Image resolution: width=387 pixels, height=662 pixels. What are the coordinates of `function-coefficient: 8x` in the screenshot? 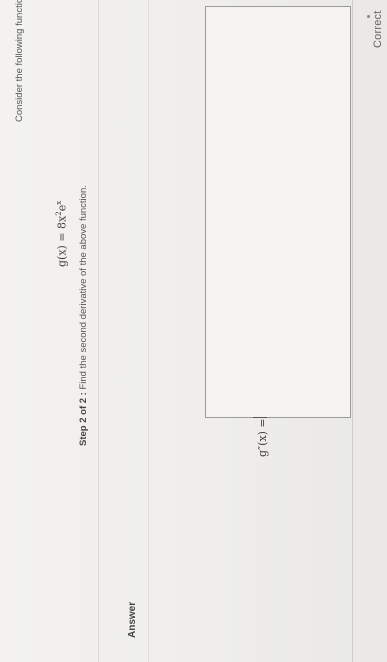 It's located at (62, 222).